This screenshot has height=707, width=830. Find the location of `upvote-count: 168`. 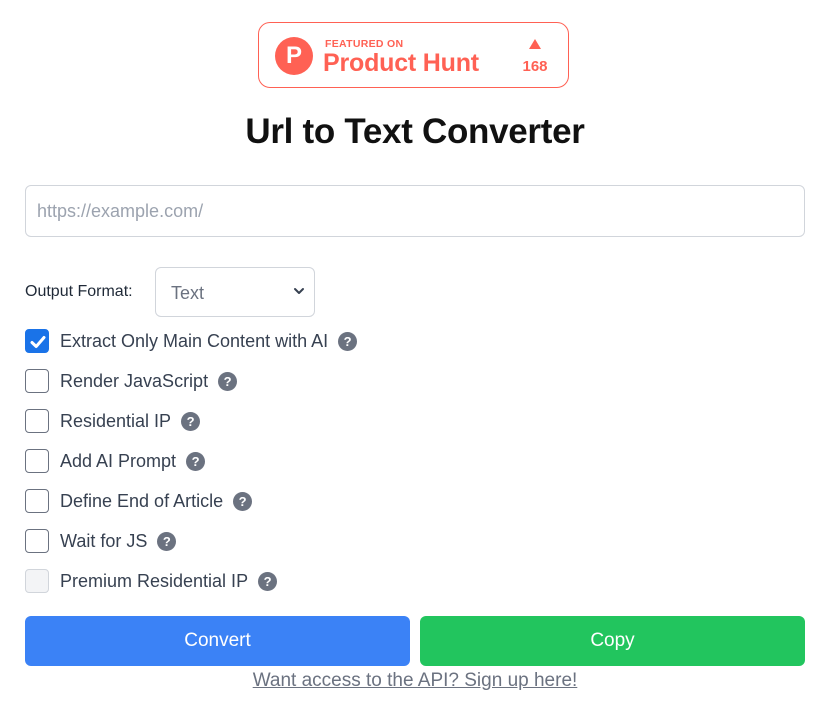

upvote-count: 168 is located at coordinates (535, 66).